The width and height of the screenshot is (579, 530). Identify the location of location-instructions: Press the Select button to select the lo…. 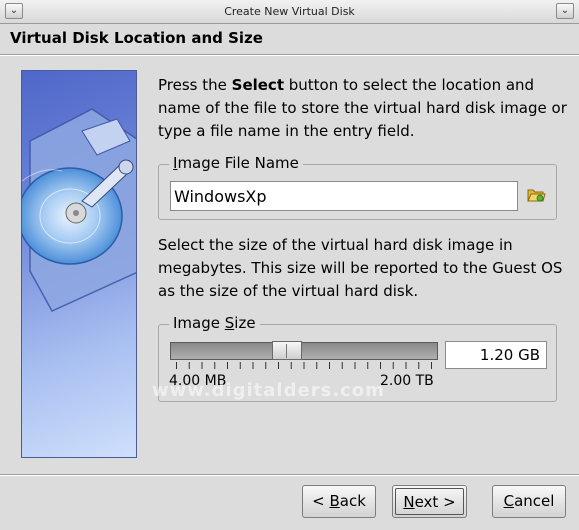
(363, 108).